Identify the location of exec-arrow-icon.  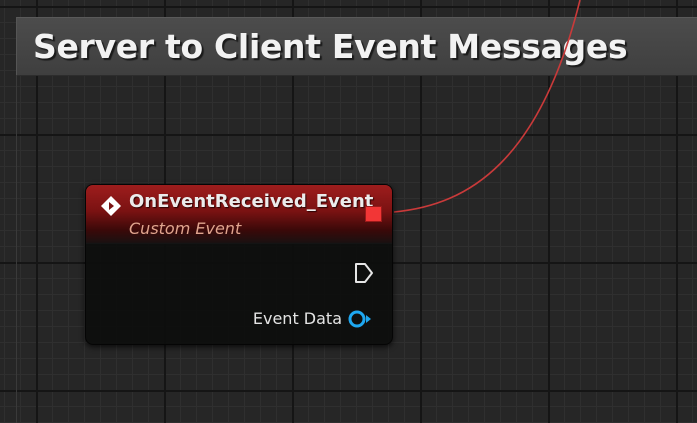
(364, 273).